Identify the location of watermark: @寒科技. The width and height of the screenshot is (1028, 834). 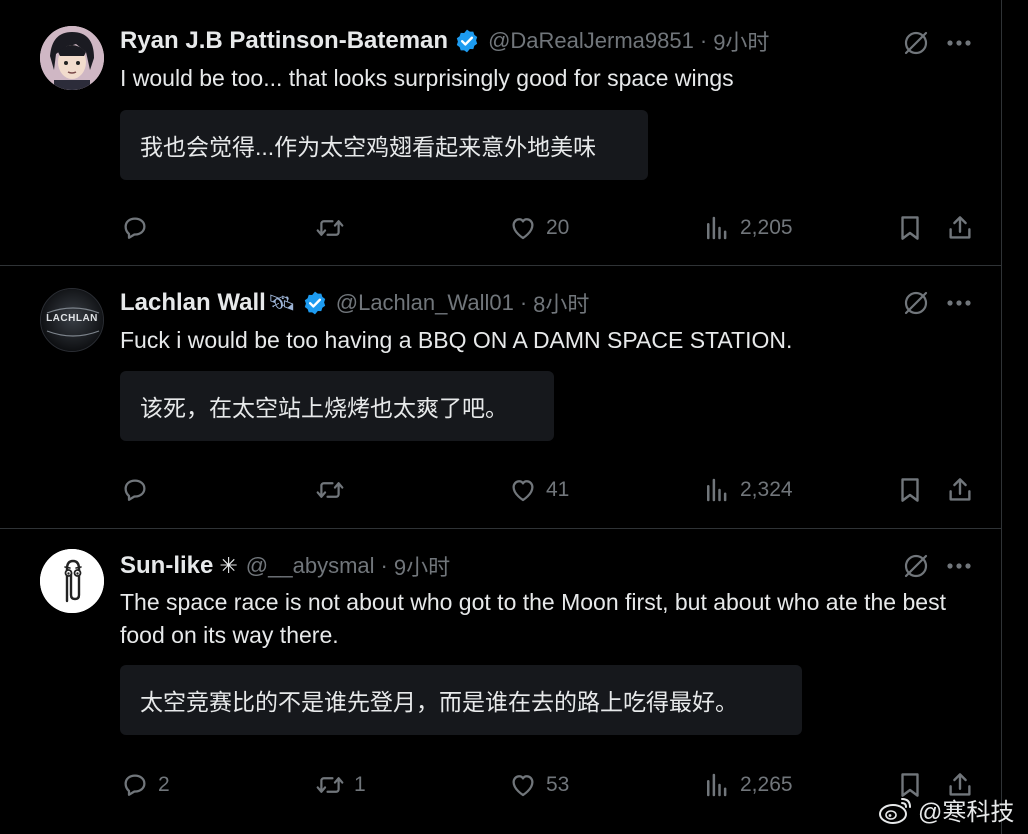
(946, 809).